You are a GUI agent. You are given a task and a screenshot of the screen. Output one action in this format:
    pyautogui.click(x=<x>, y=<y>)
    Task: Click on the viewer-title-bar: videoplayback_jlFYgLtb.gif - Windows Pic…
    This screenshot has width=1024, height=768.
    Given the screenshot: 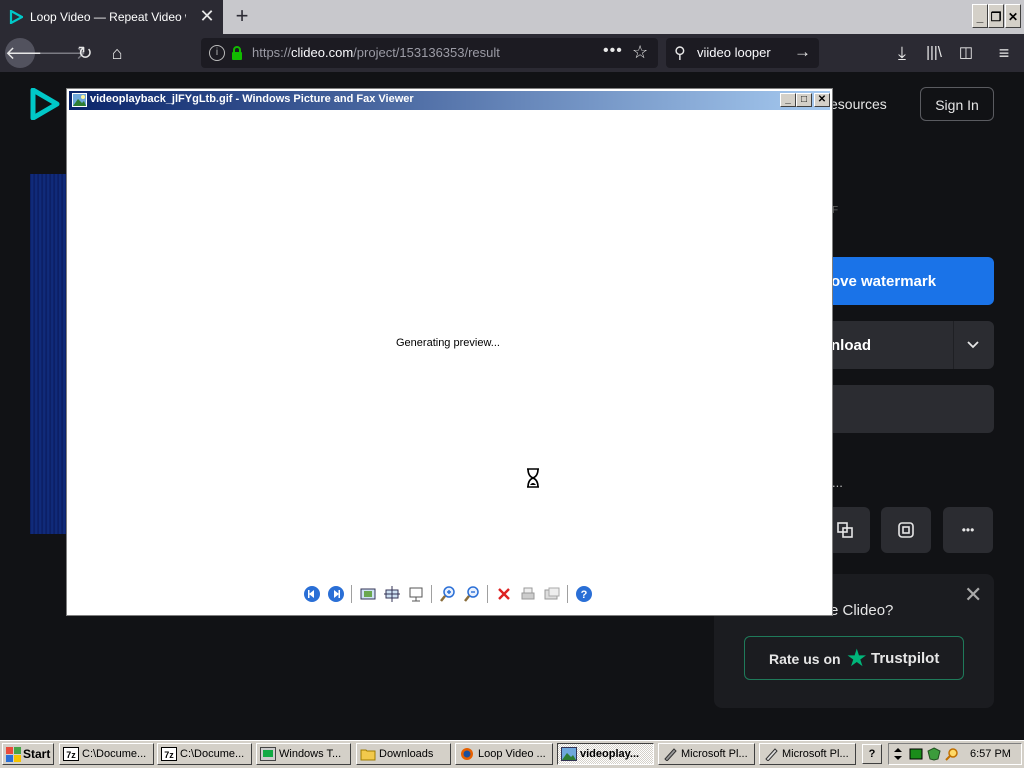 What is the action you would take?
    pyautogui.click(x=449, y=100)
    